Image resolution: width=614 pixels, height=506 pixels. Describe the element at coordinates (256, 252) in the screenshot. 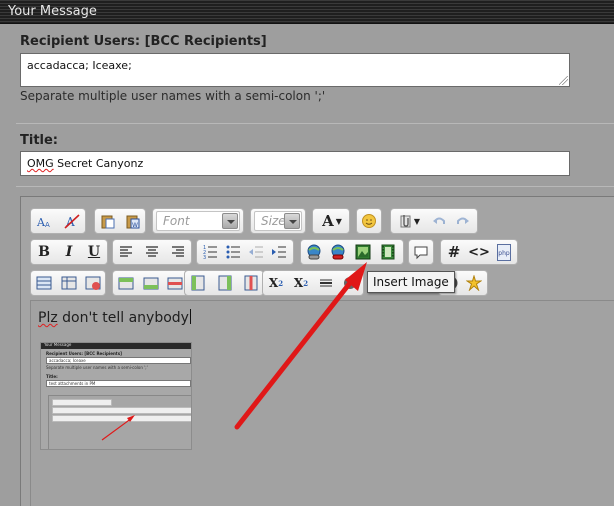

I see `outdent-icon` at that location.